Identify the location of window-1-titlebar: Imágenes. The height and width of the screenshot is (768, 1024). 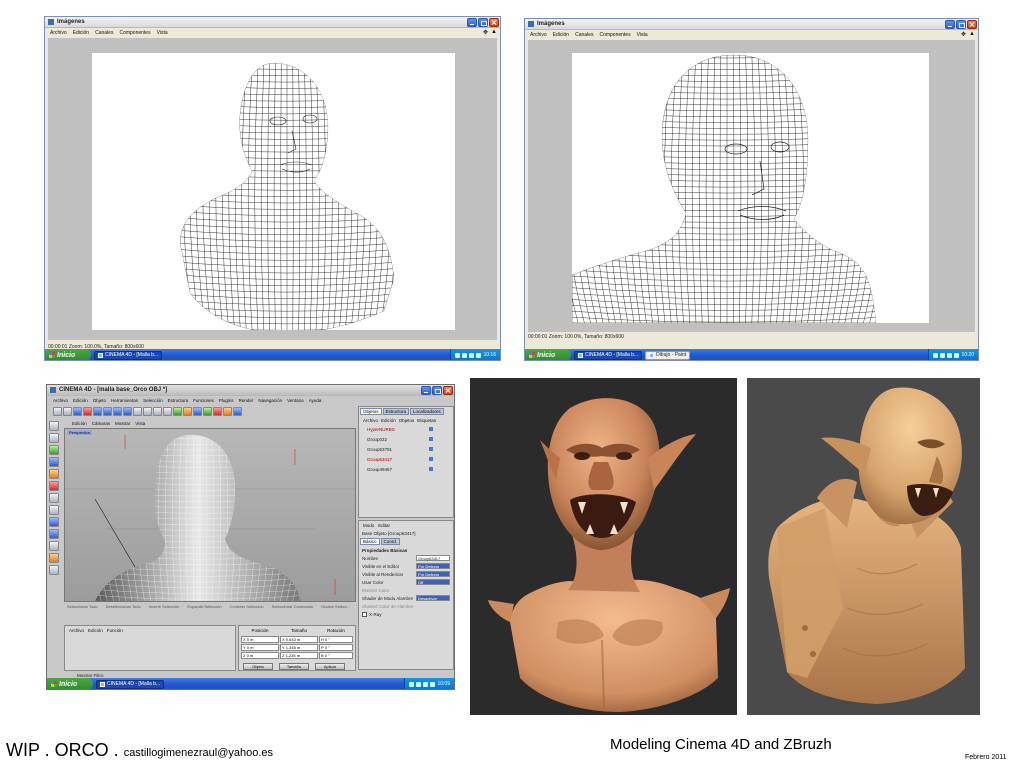
(272, 22).